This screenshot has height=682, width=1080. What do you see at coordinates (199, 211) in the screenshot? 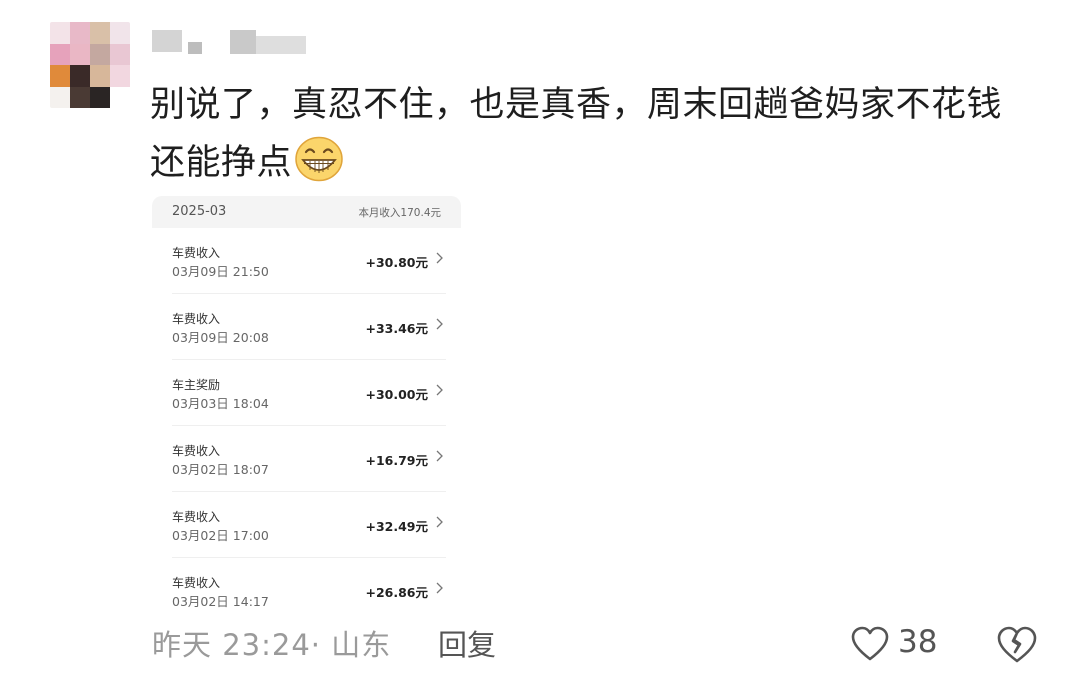
I see `month-label: 2025-03` at bounding box center [199, 211].